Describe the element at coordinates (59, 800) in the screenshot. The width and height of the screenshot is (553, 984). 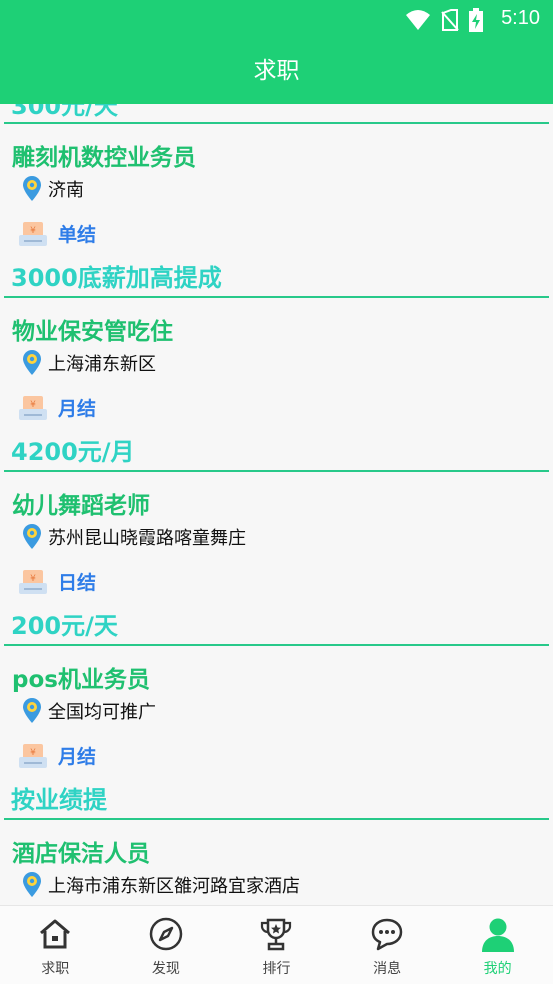
I see `job-salary: 按业绩提` at that location.